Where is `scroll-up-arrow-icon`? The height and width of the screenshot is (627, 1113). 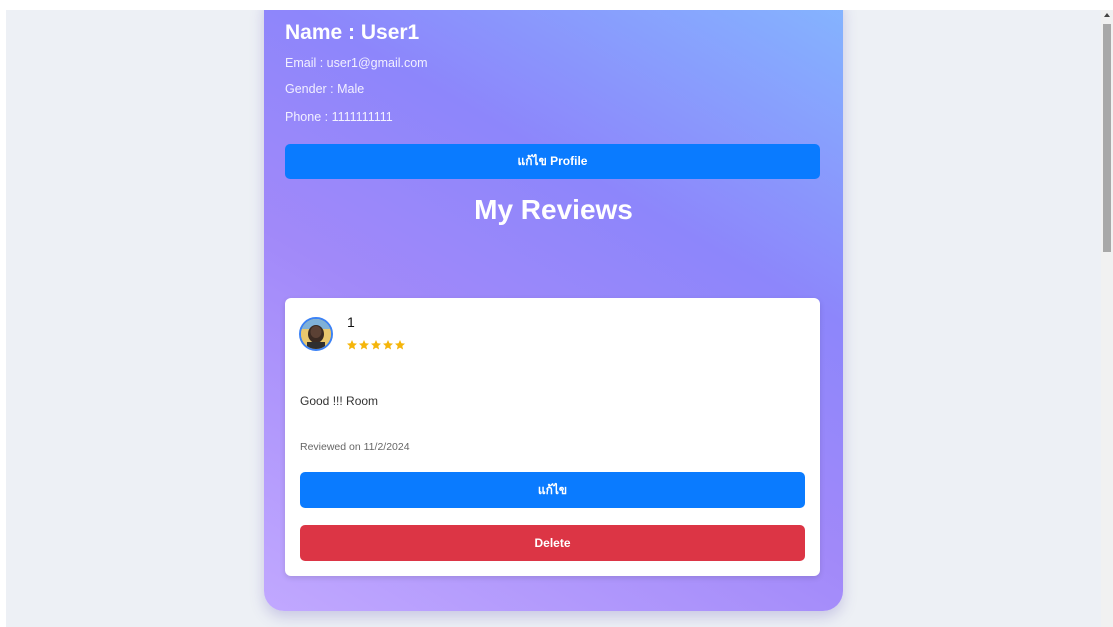
scroll-up-arrow-icon is located at coordinates (1107, 15).